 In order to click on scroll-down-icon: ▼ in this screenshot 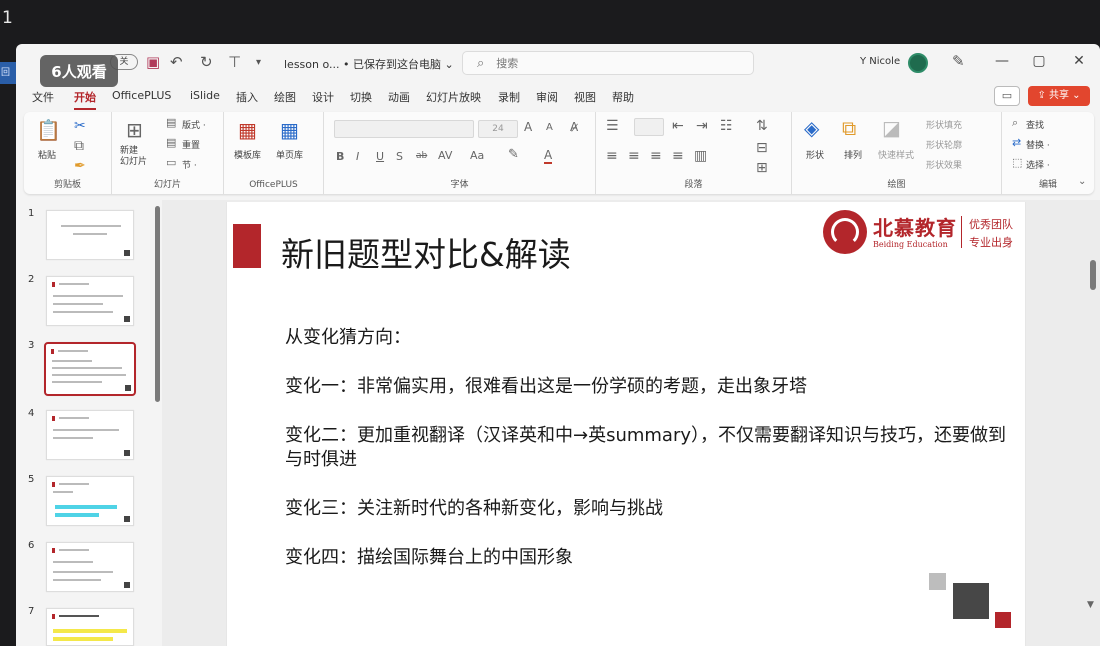, I will do `click(1090, 605)`.